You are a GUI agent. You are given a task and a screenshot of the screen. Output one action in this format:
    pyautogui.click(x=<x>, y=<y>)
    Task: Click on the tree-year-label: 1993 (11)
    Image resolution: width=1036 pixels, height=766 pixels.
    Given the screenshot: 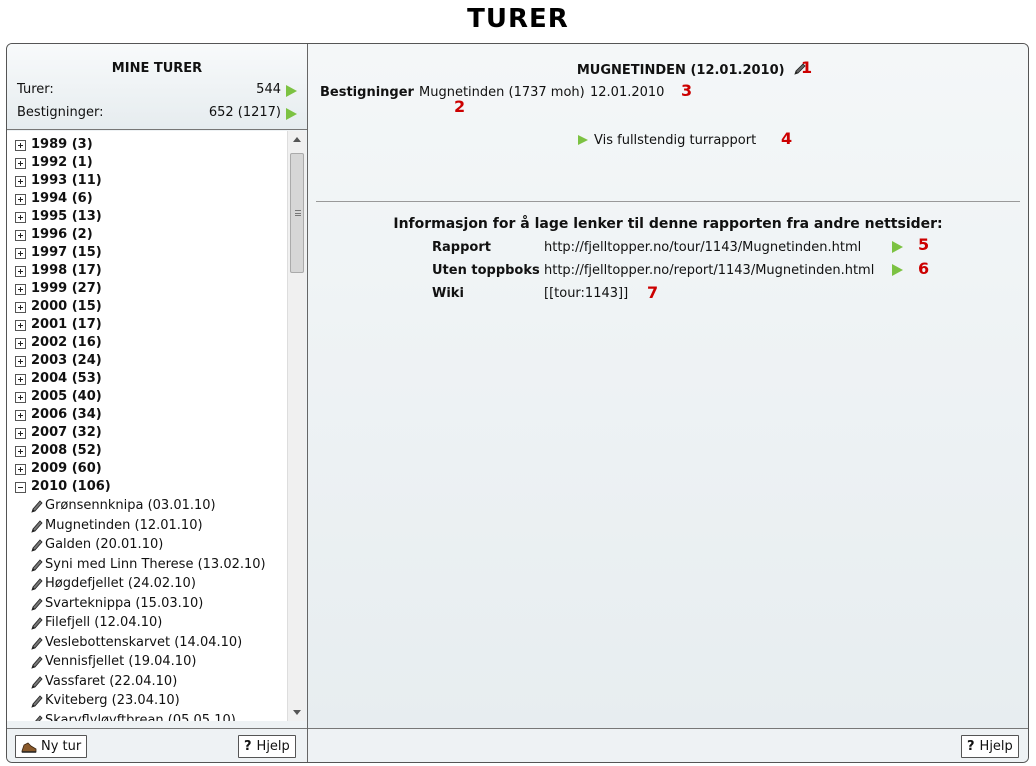 What is the action you would take?
    pyautogui.click(x=66, y=180)
    